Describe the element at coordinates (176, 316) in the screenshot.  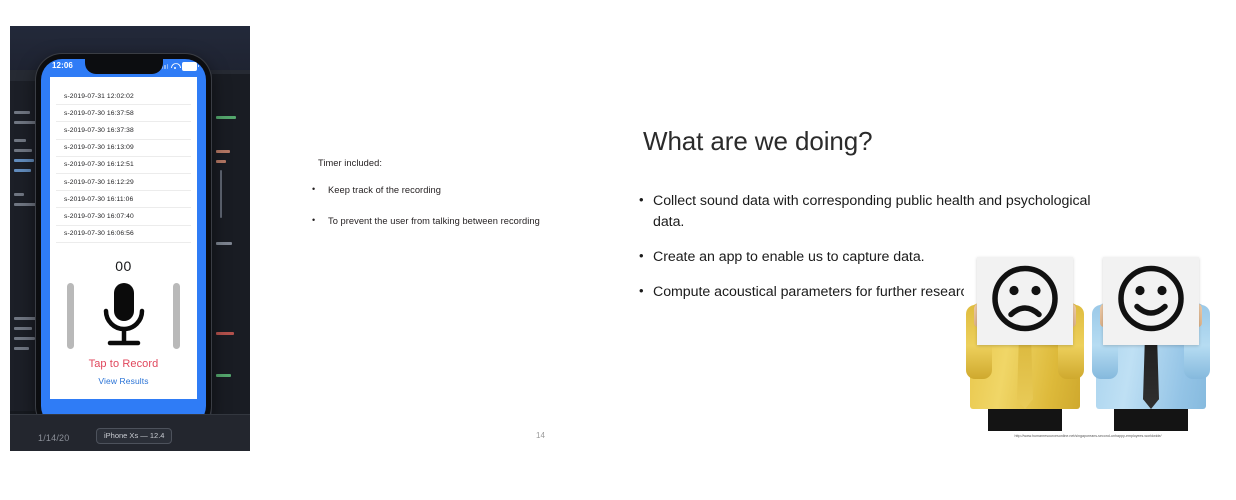
I see `level-meter-right` at that location.